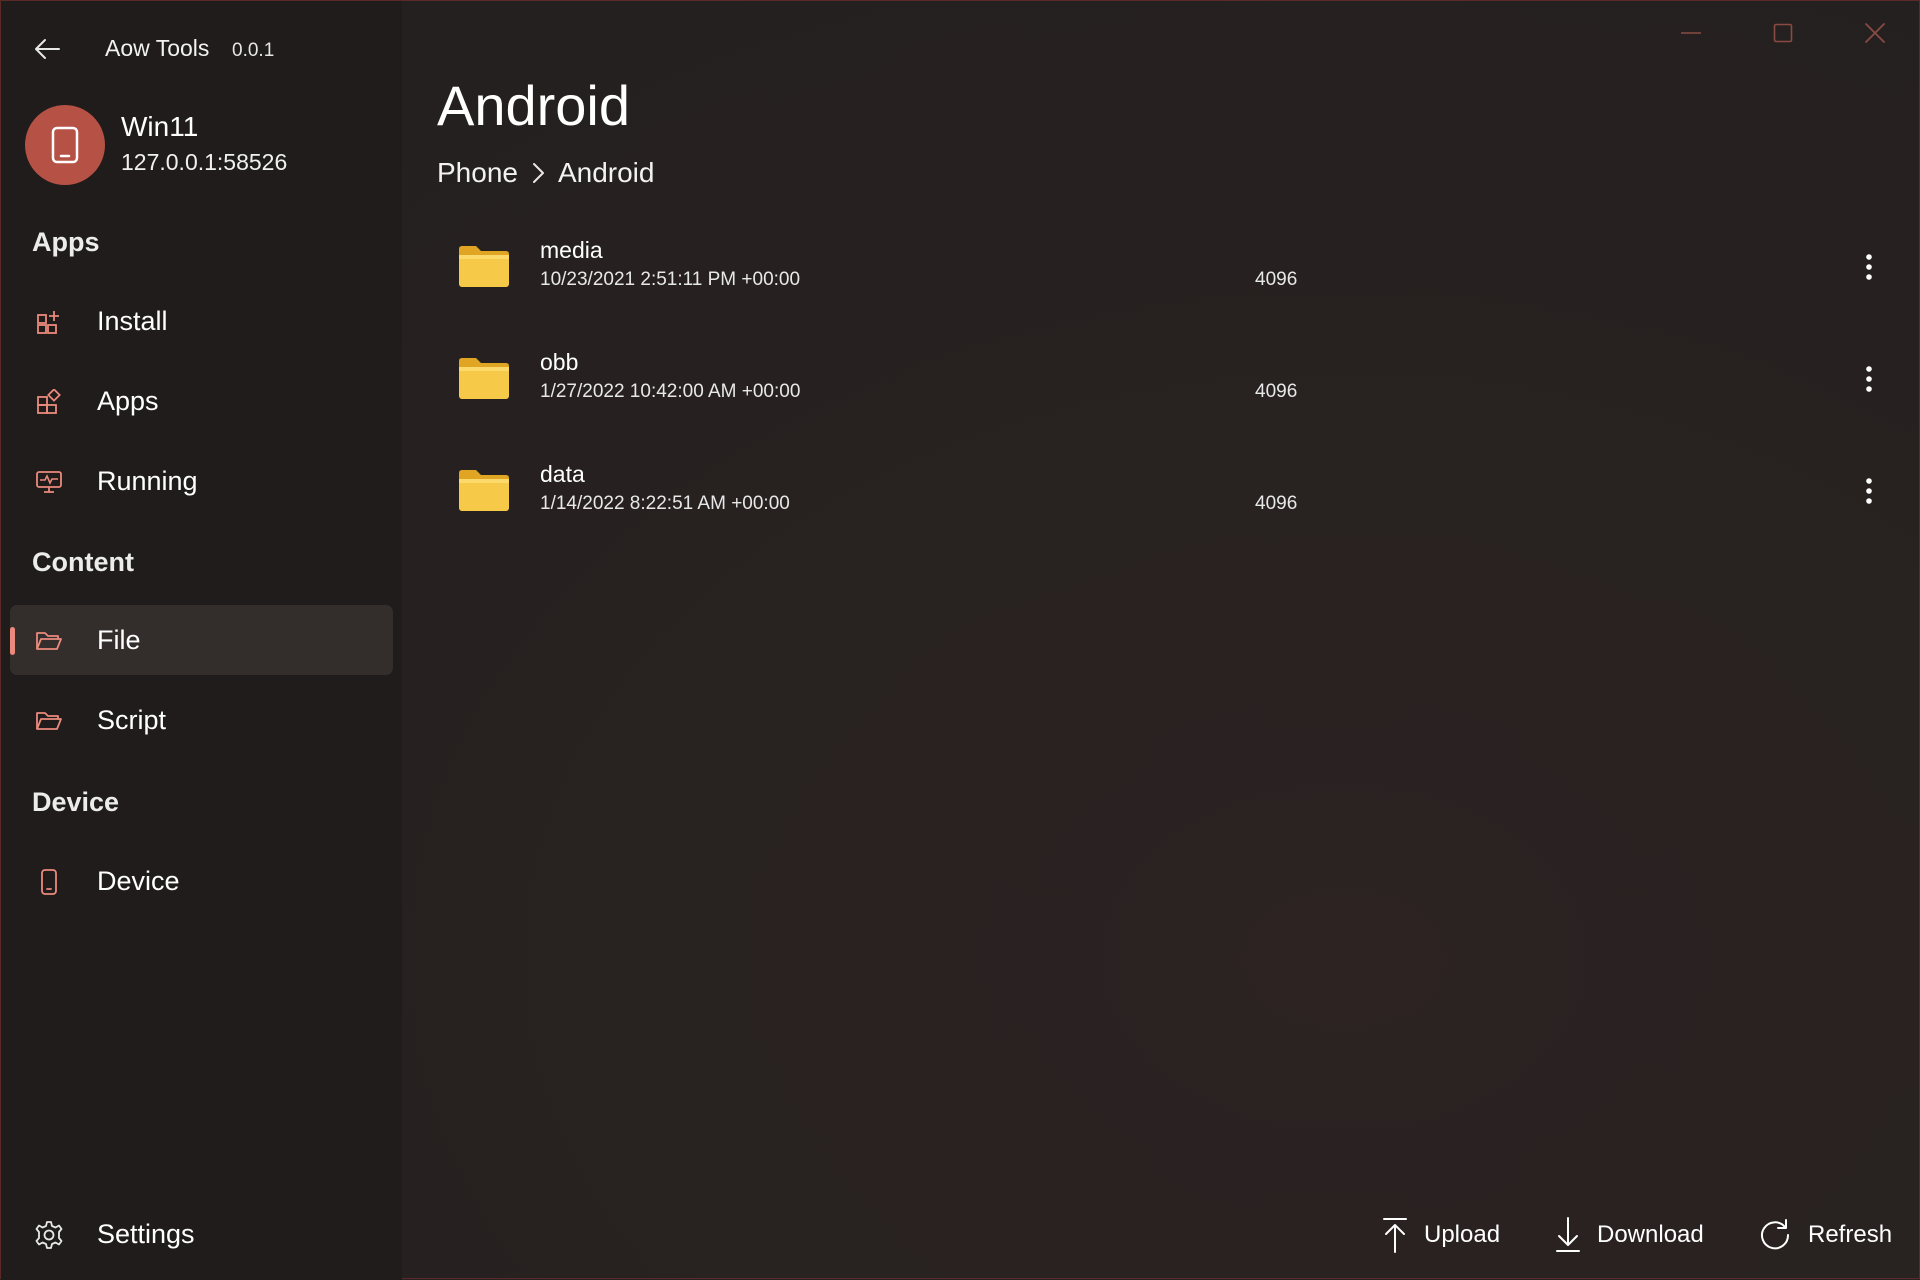 Image resolution: width=1920 pixels, height=1280 pixels. Describe the element at coordinates (477, 173) in the screenshot. I see `breadcrumb-item-phone: Phone` at that location.